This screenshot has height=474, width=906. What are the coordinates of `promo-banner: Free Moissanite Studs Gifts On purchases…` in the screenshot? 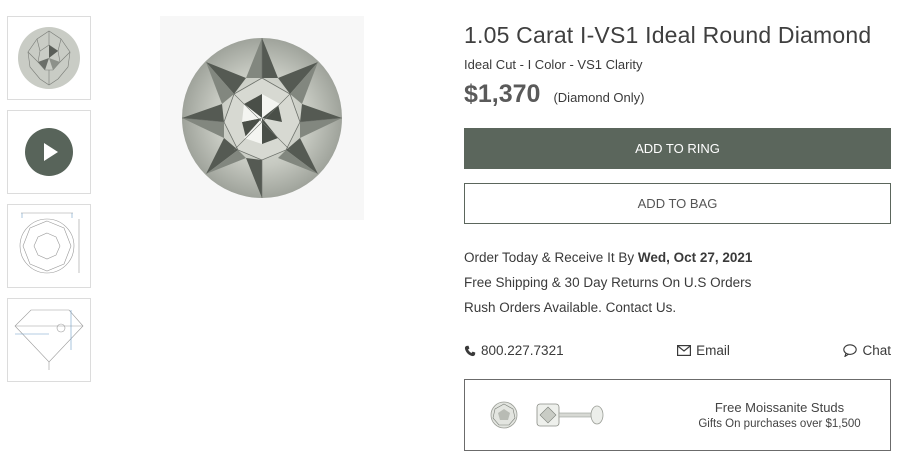 It's located at (677, 415).